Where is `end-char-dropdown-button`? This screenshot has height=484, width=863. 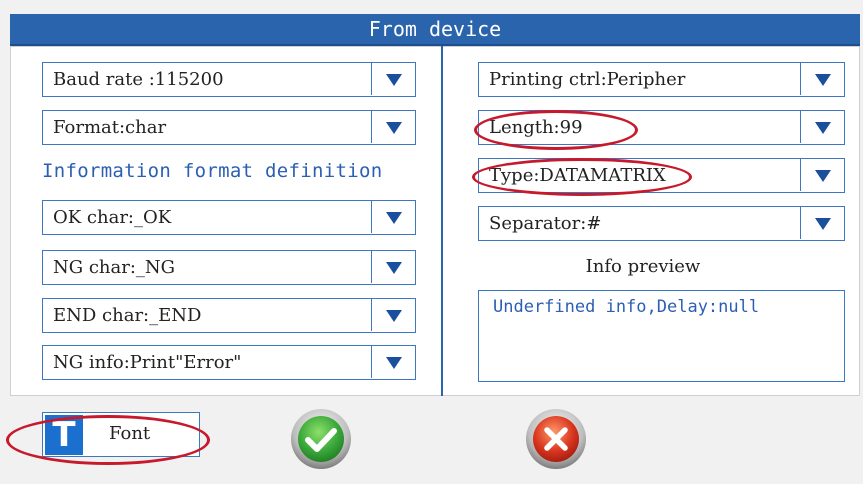
end-char-dropdown-button is located at coordinates (393, 315).